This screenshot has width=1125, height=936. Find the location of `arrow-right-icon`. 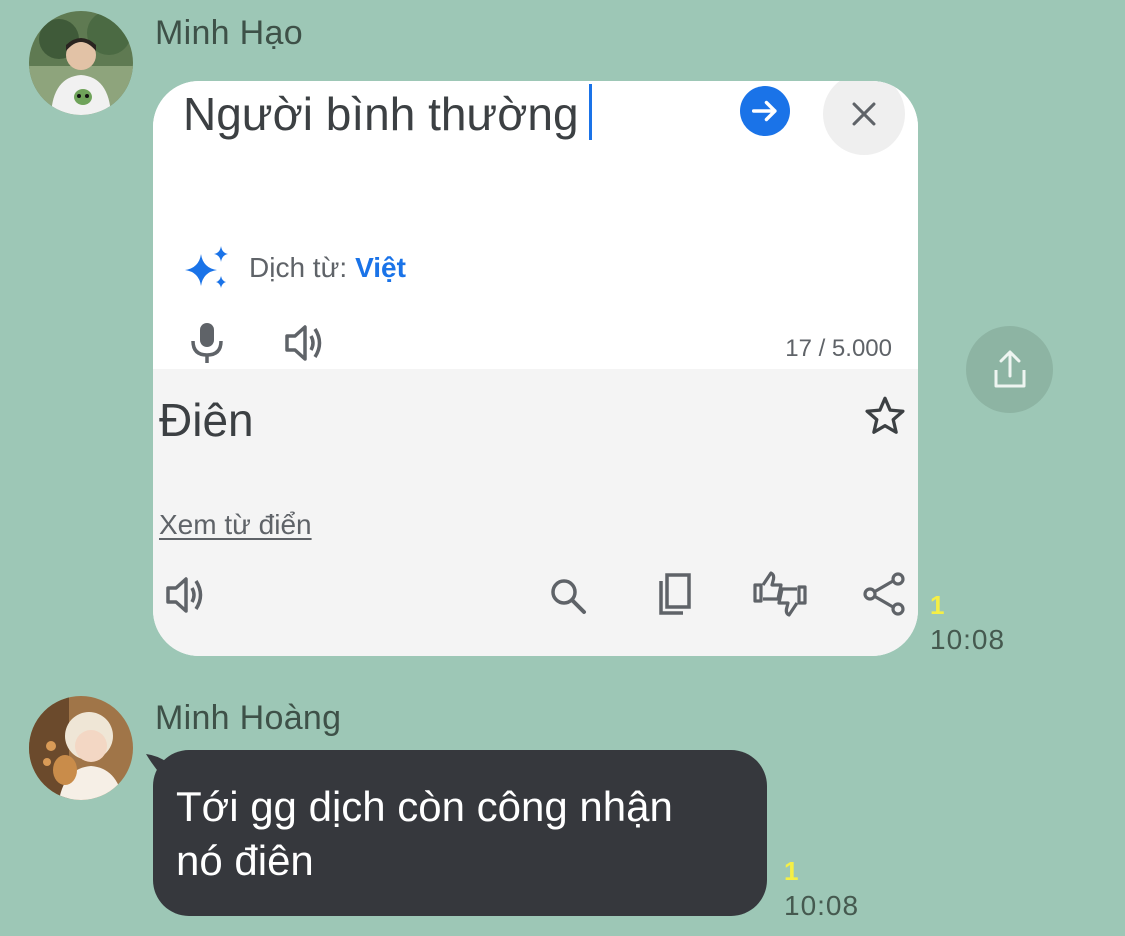

arrow-right-icon is located at coordinates (764, 111).